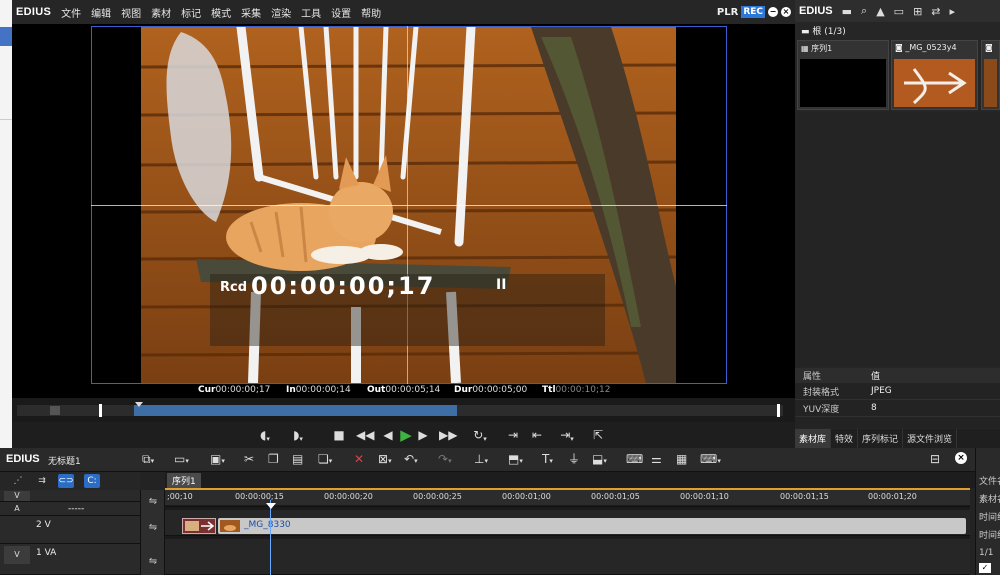  What do you see at coordinates (411, 460) in the screenshot?
I see `undo-icon: ↶▾` at bounding box center [411, 460].